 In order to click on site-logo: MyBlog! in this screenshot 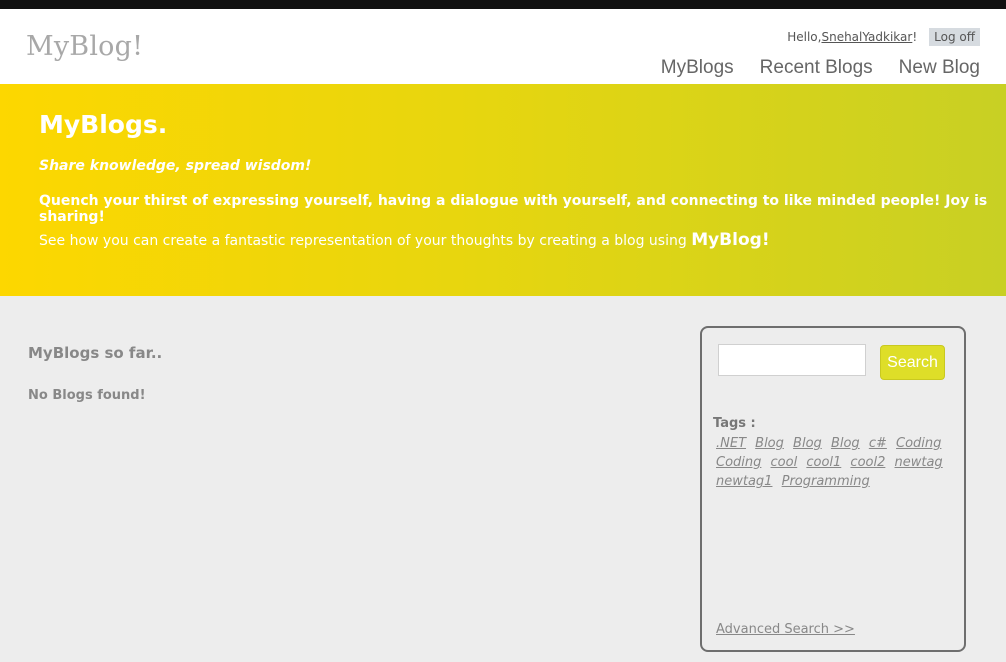, I will do `click(84, 46)`.